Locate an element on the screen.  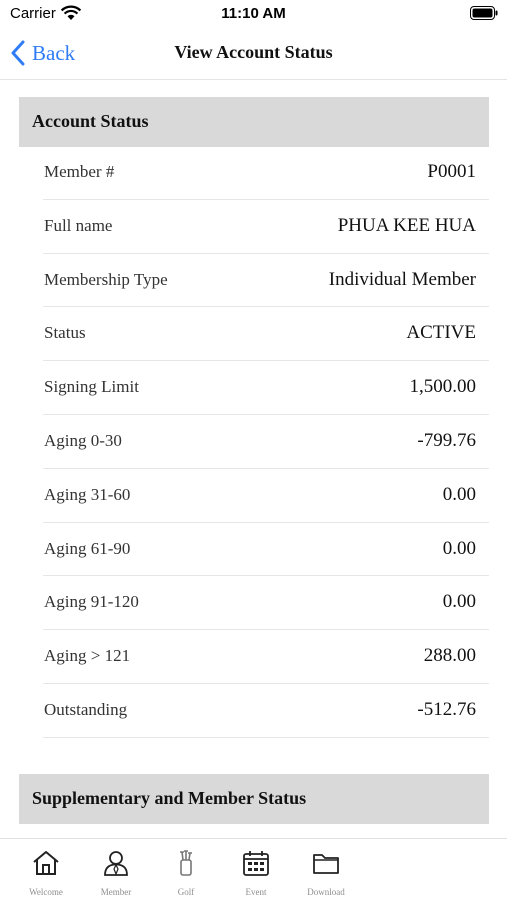
row-label: Full name is located at coordinates (78, 225).